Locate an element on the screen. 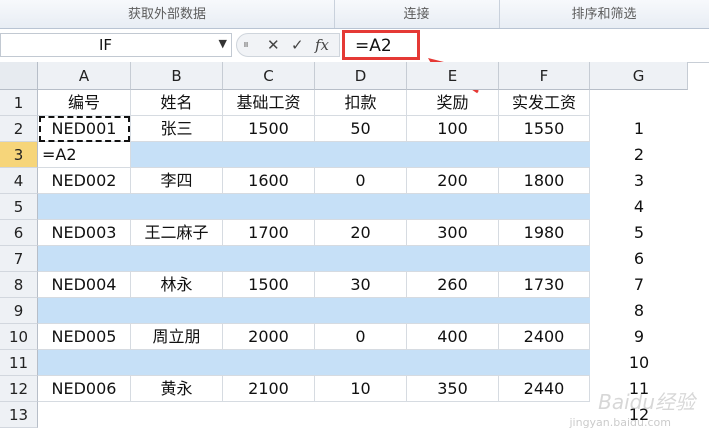  editing-cell-a3: =A2 is located at coordinates (84, 155).